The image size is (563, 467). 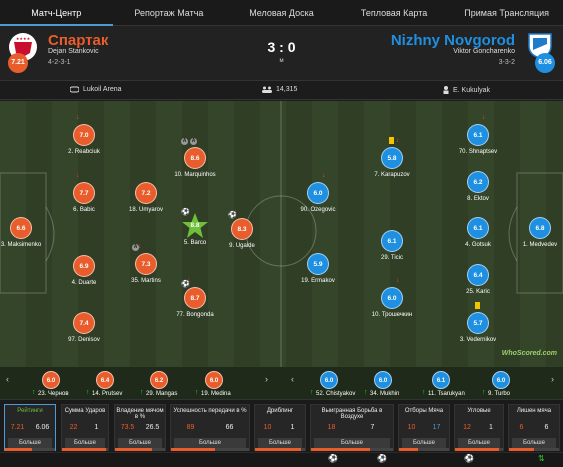 What do you see at coordinates (190, 427) in the screenshot?
I see `stat-home-value: 89` at bounding box center [190, 427].